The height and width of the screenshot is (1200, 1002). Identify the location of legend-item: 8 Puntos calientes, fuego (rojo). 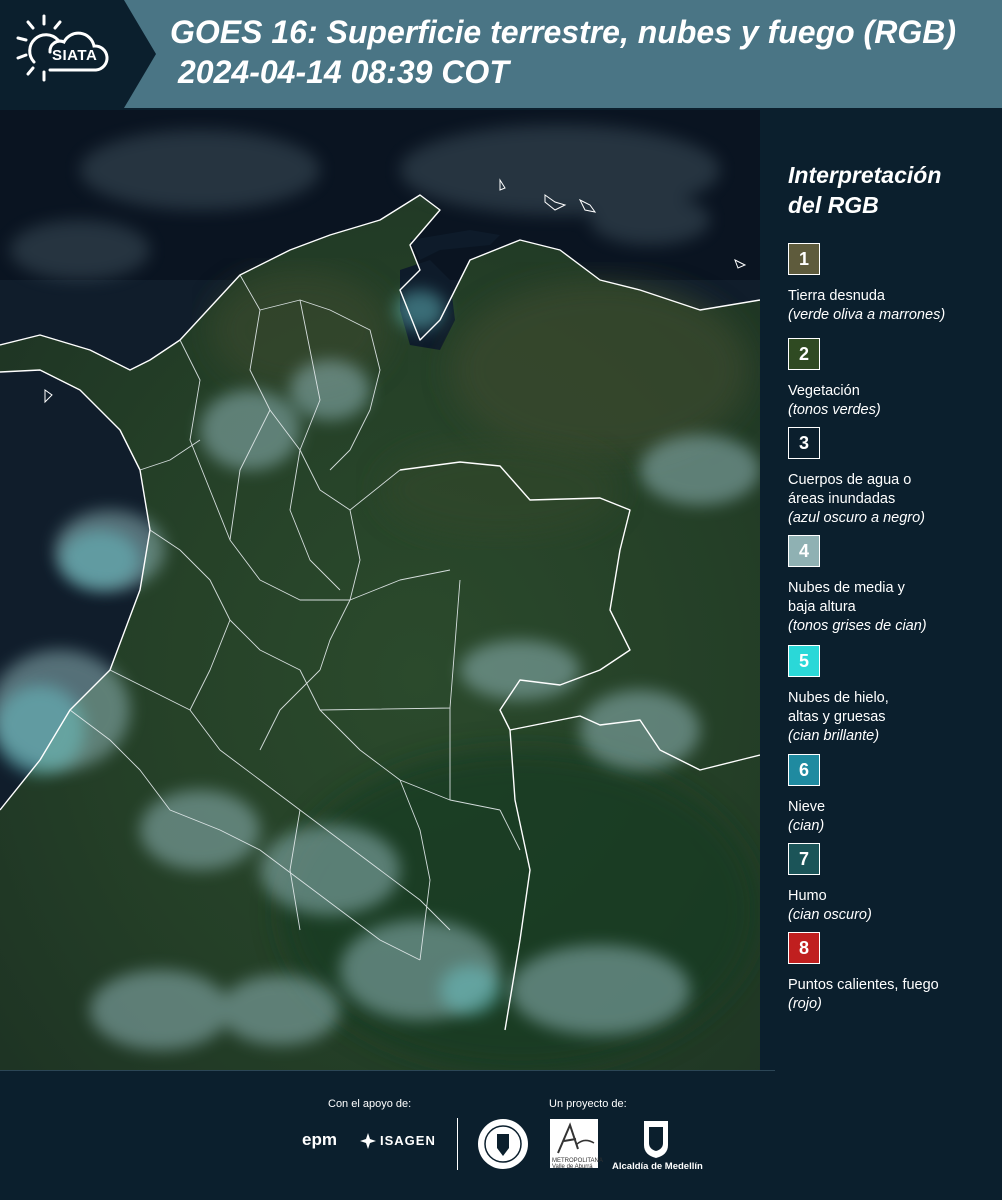
(890, 973).